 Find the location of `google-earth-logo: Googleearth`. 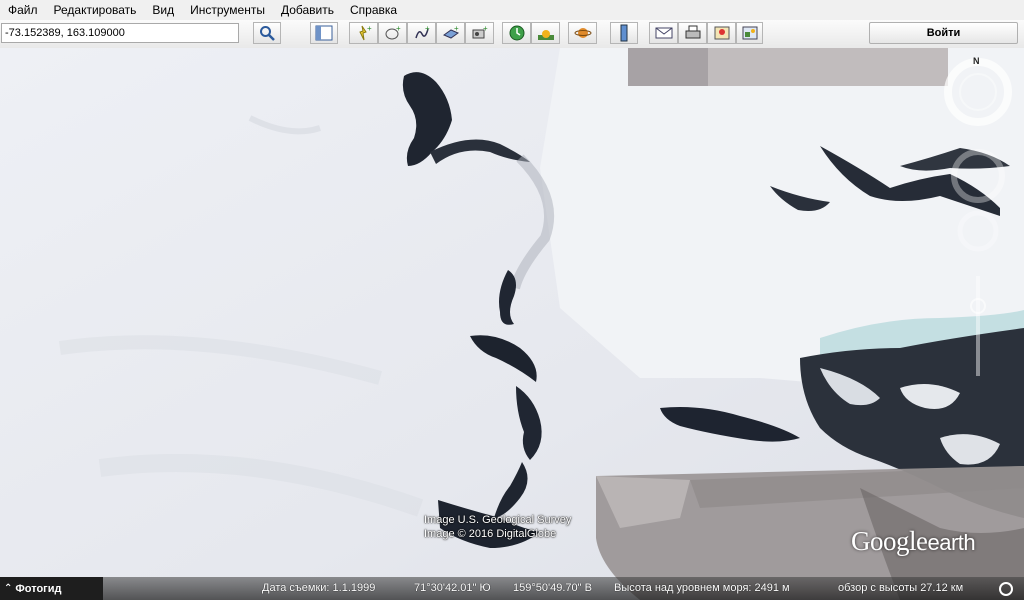

google-earth-logo: Googleearth is located at coordinates (913, 541).